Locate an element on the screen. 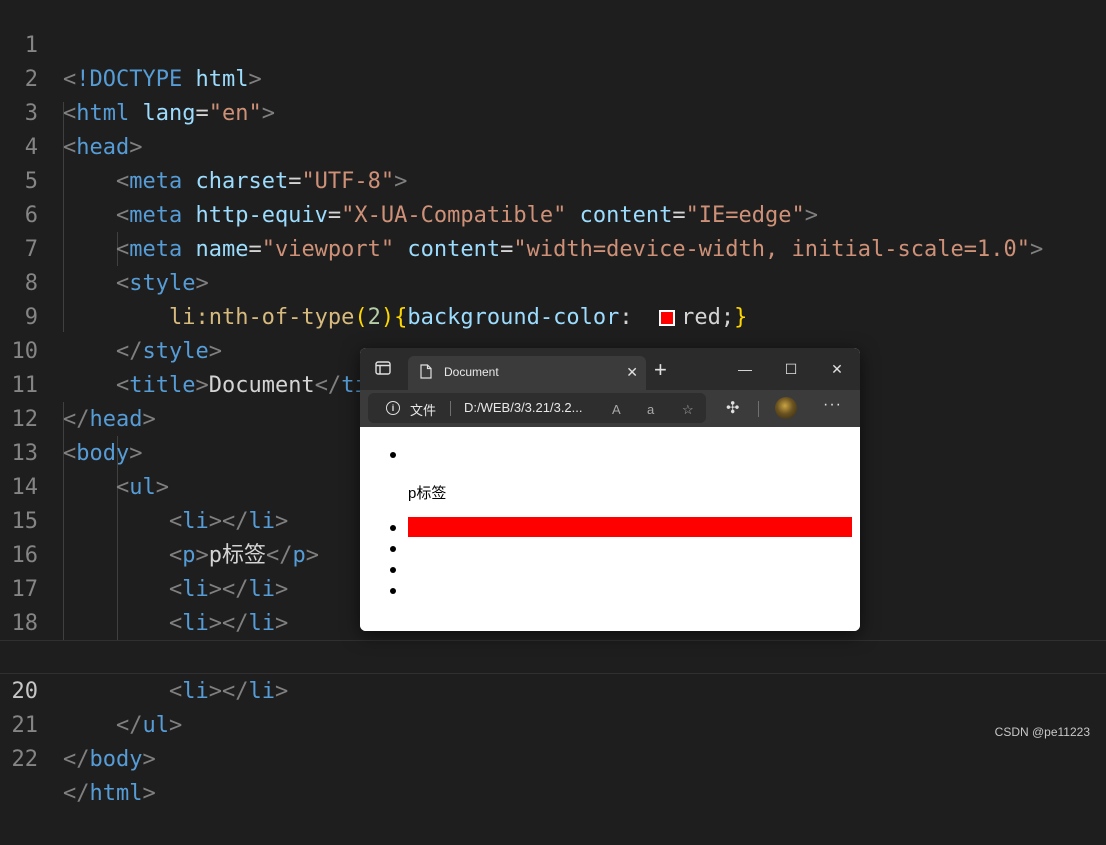 The image size is (1106, 845). page-icon is located at coordinates (426, 371).